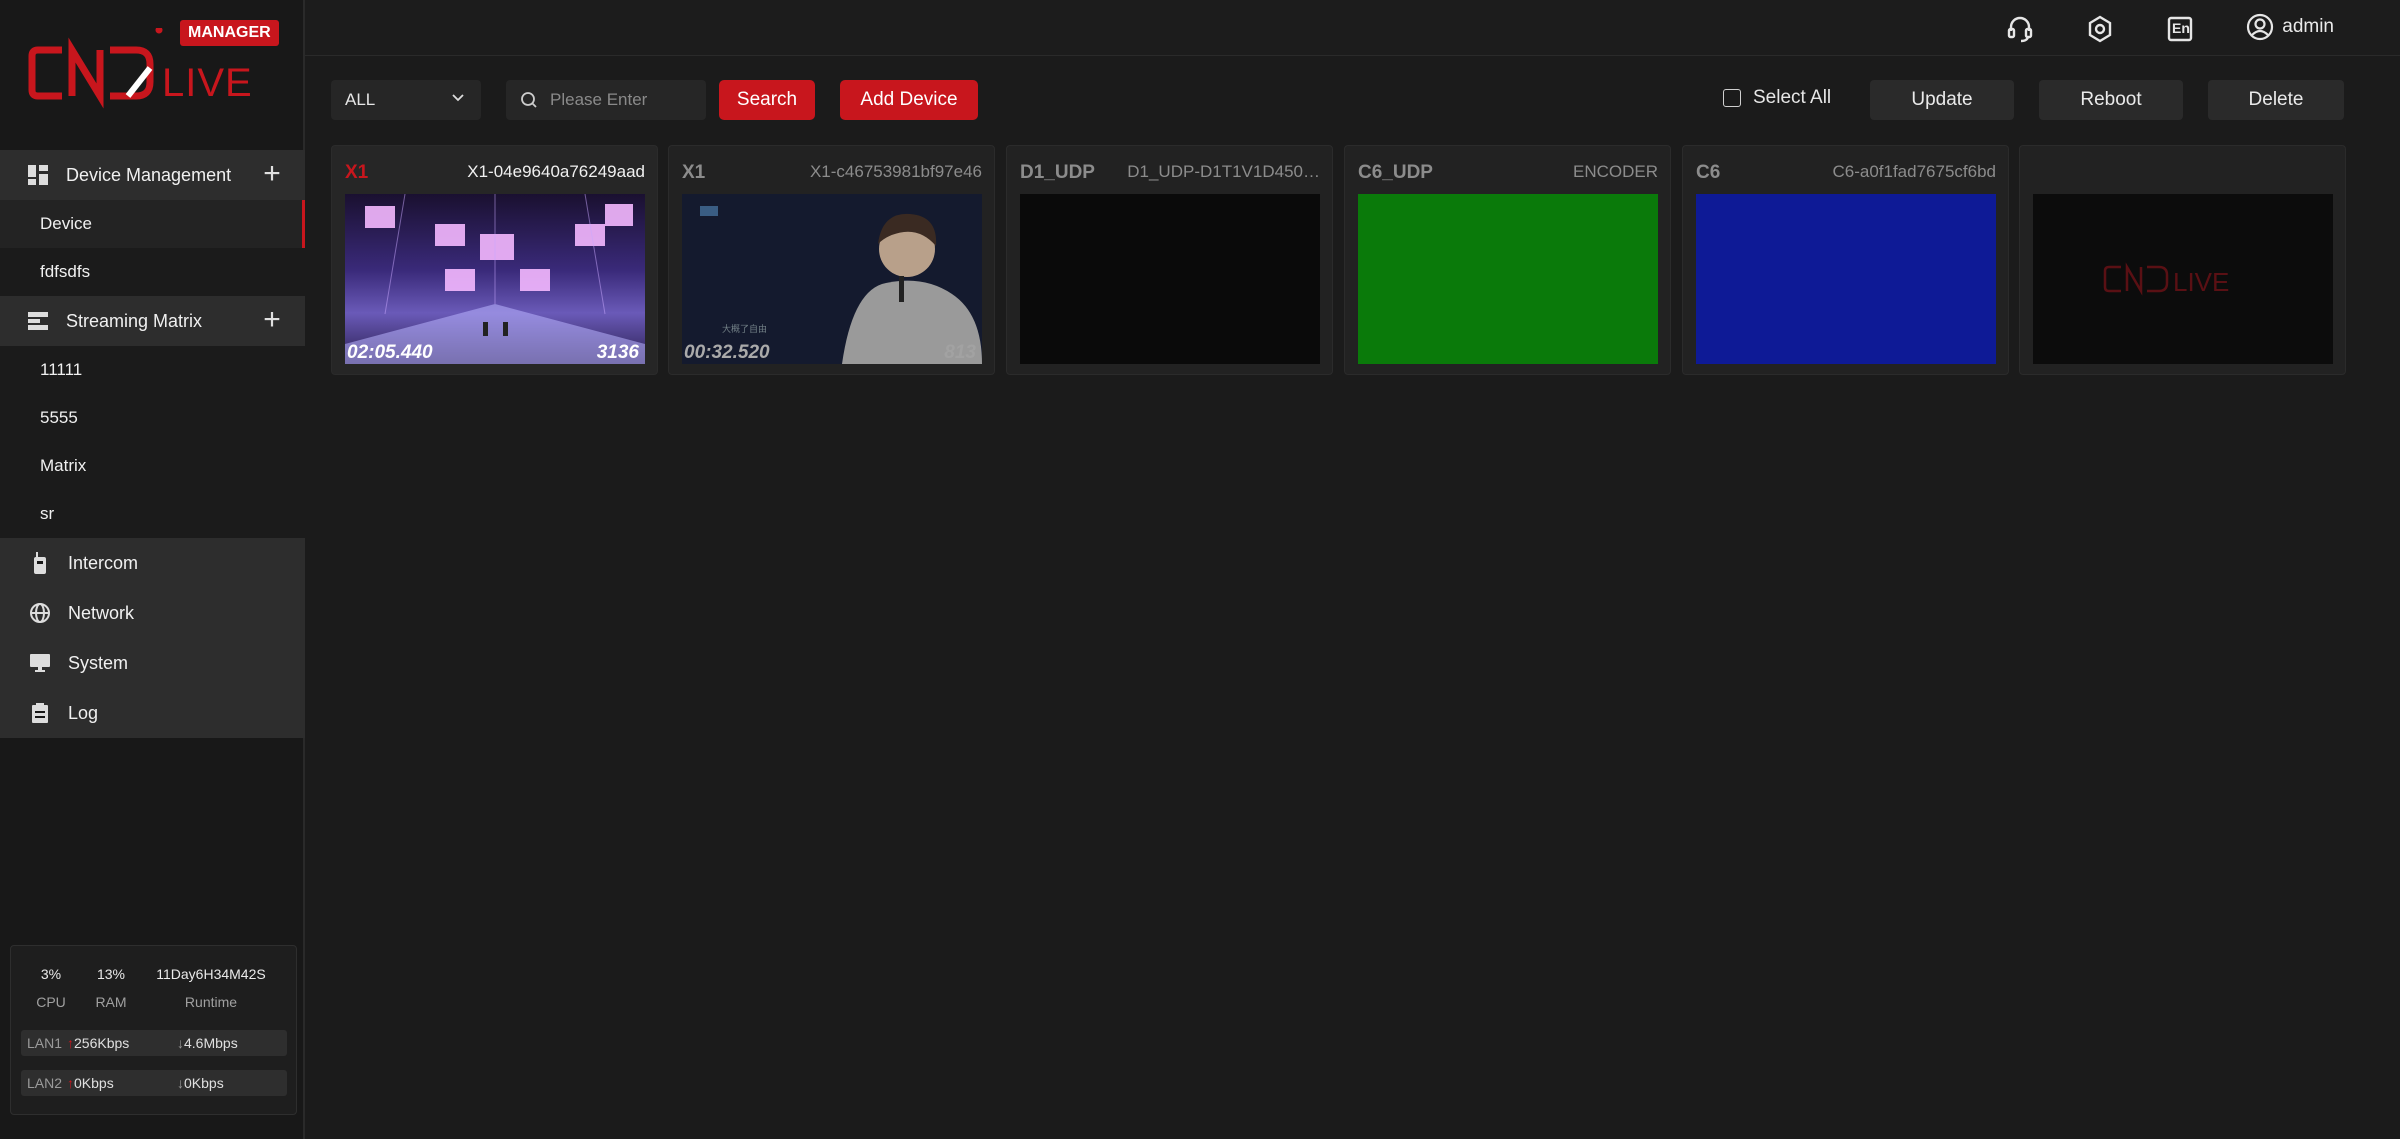  What do you see at coordinates (103, 562) in the screenshot?
I see `sidebar-item-label: Intercom` at bounding box center [103, 562].